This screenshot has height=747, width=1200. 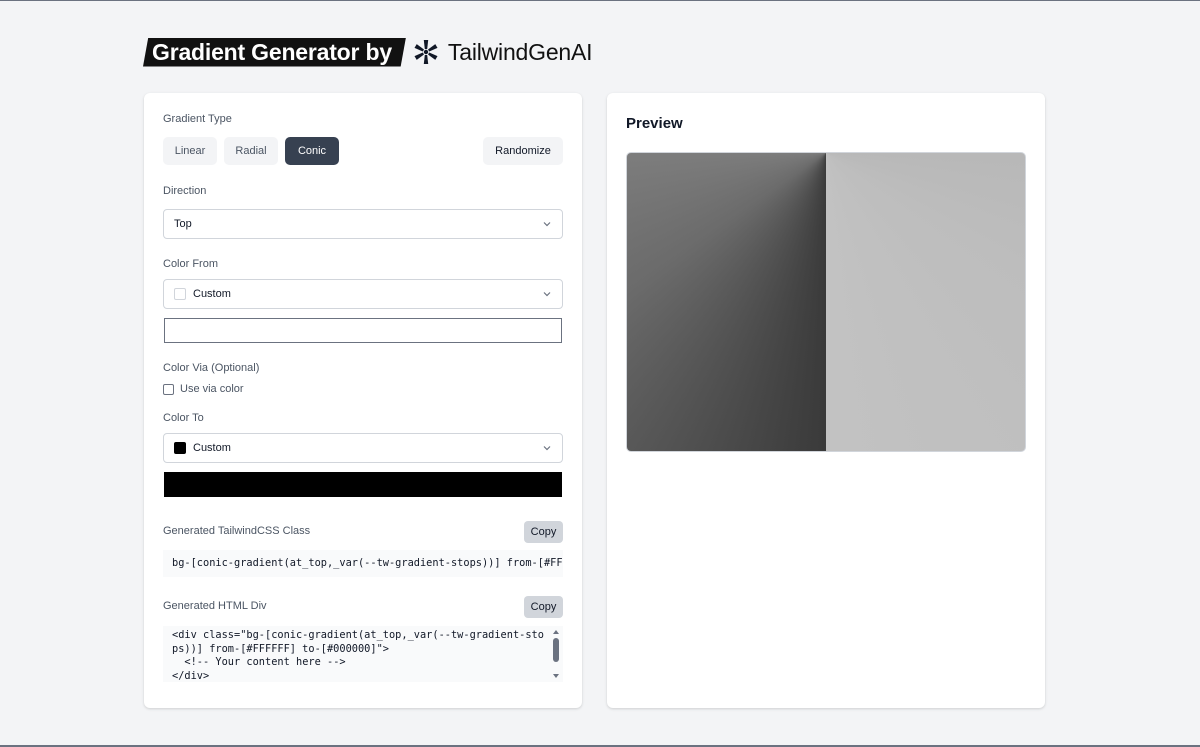 What do you see at coordinates (211, 368) in the screenshot?
I see `color-via-label: Color Via (Optional)` at bounding box center [211, 368].